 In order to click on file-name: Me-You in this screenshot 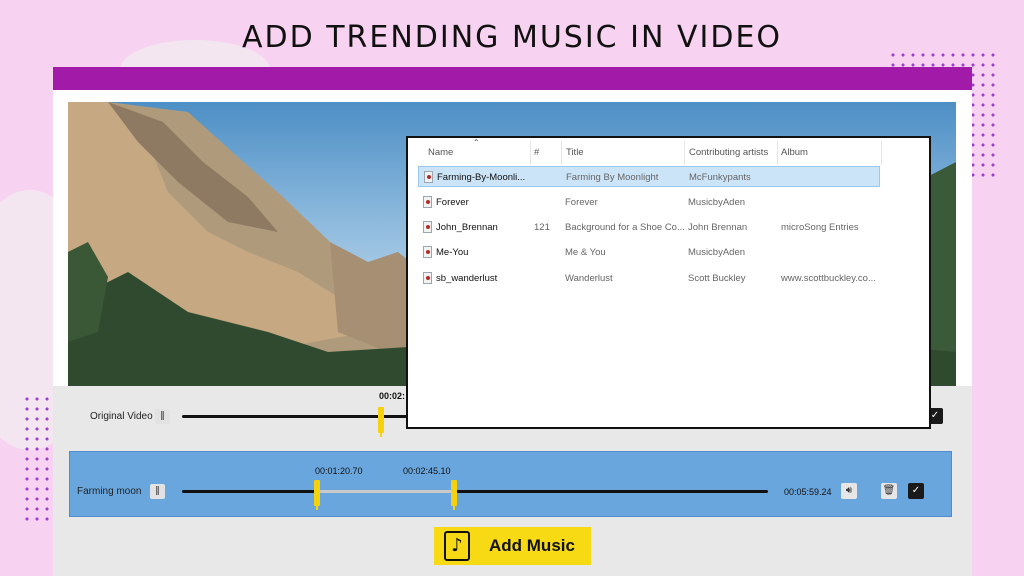, I will do `click(452, 252)`.